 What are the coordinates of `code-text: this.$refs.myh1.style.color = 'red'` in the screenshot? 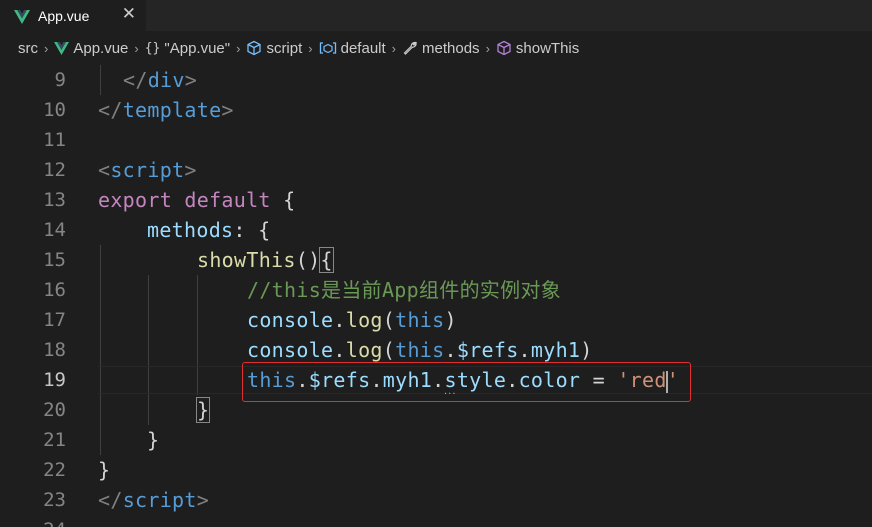 It's located at (463, 380).